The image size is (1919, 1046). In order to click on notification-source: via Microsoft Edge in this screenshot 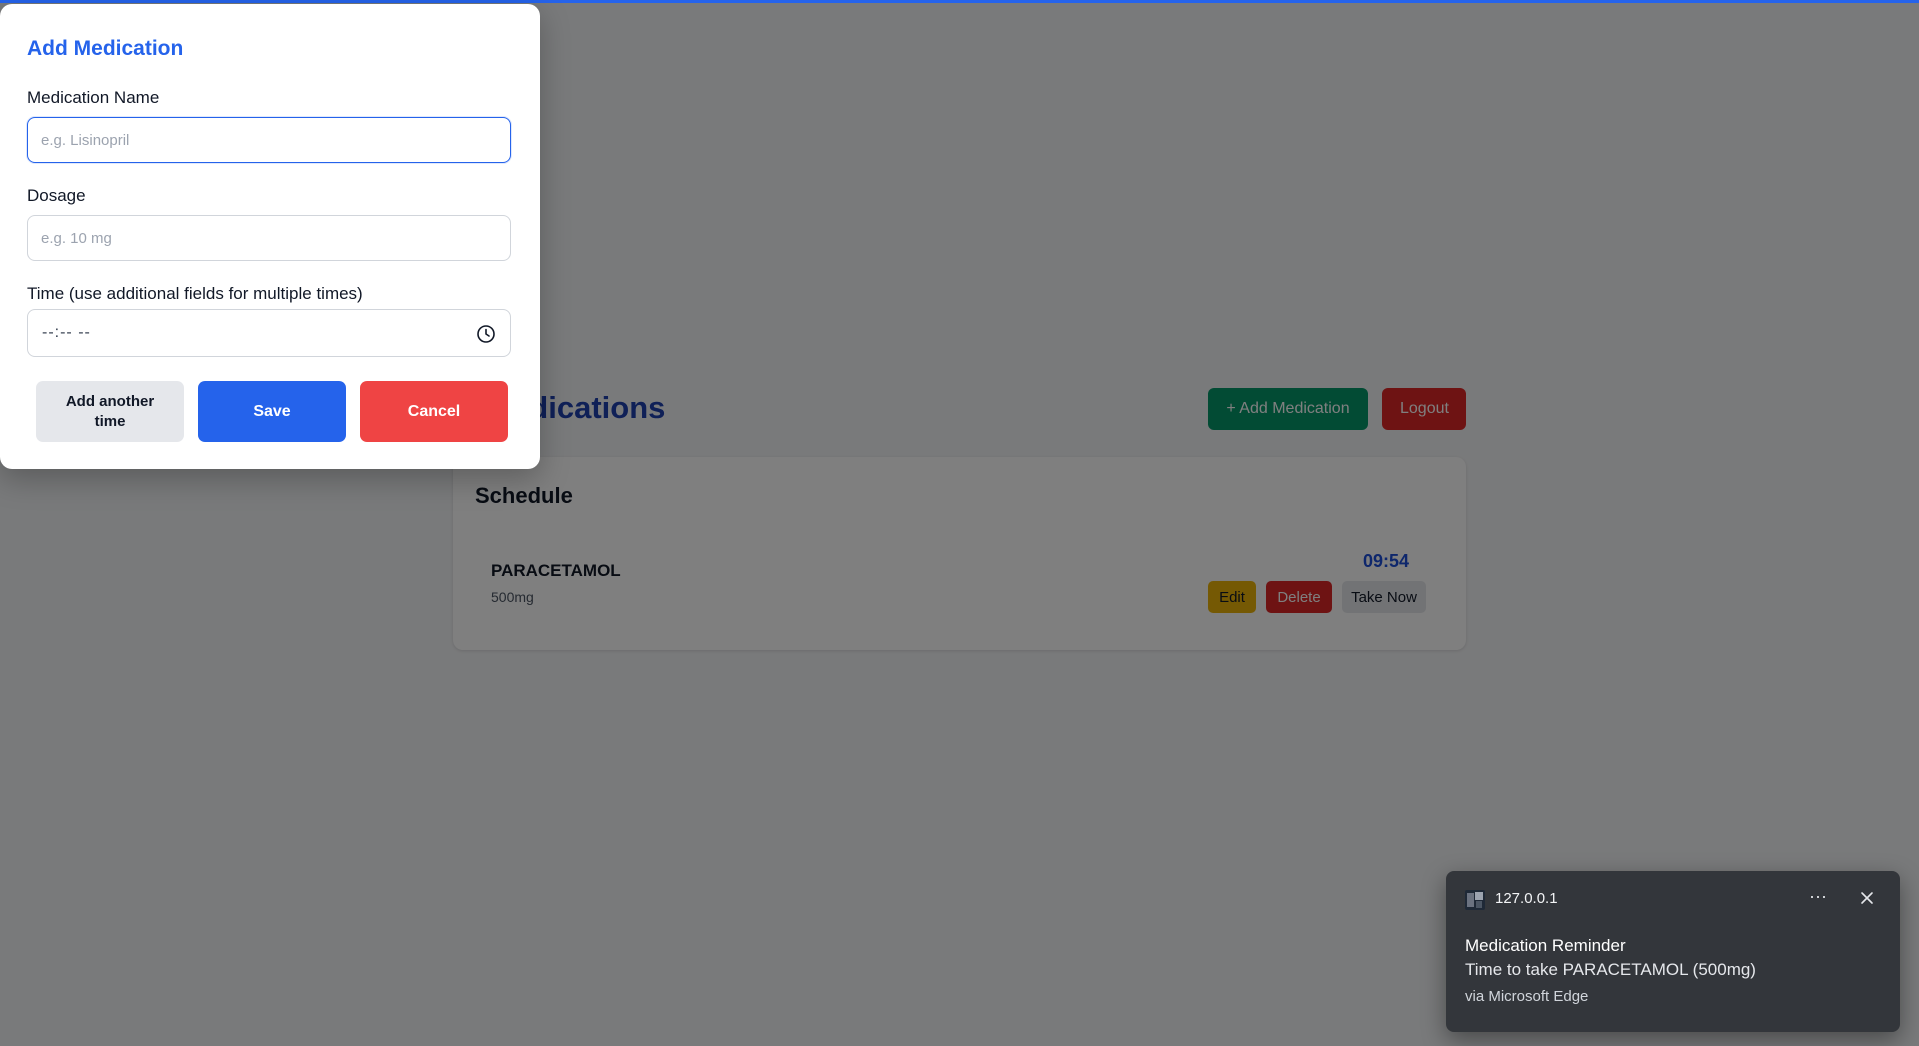, I will do `click(1527, 996)`.